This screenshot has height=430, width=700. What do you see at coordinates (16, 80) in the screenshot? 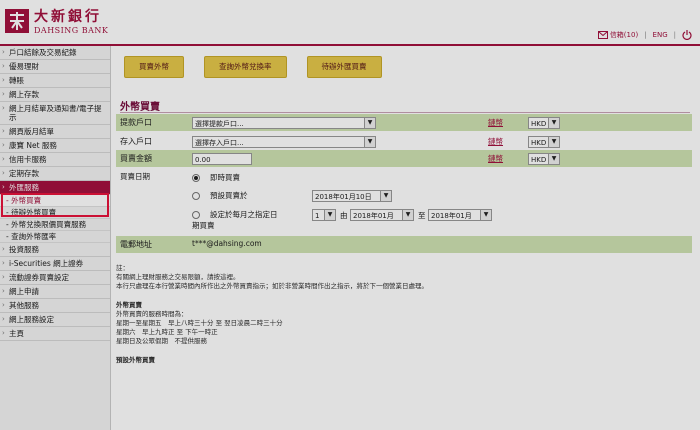
I see `sidebar-item-label: 轉賬` at bounding box center [16, 80].